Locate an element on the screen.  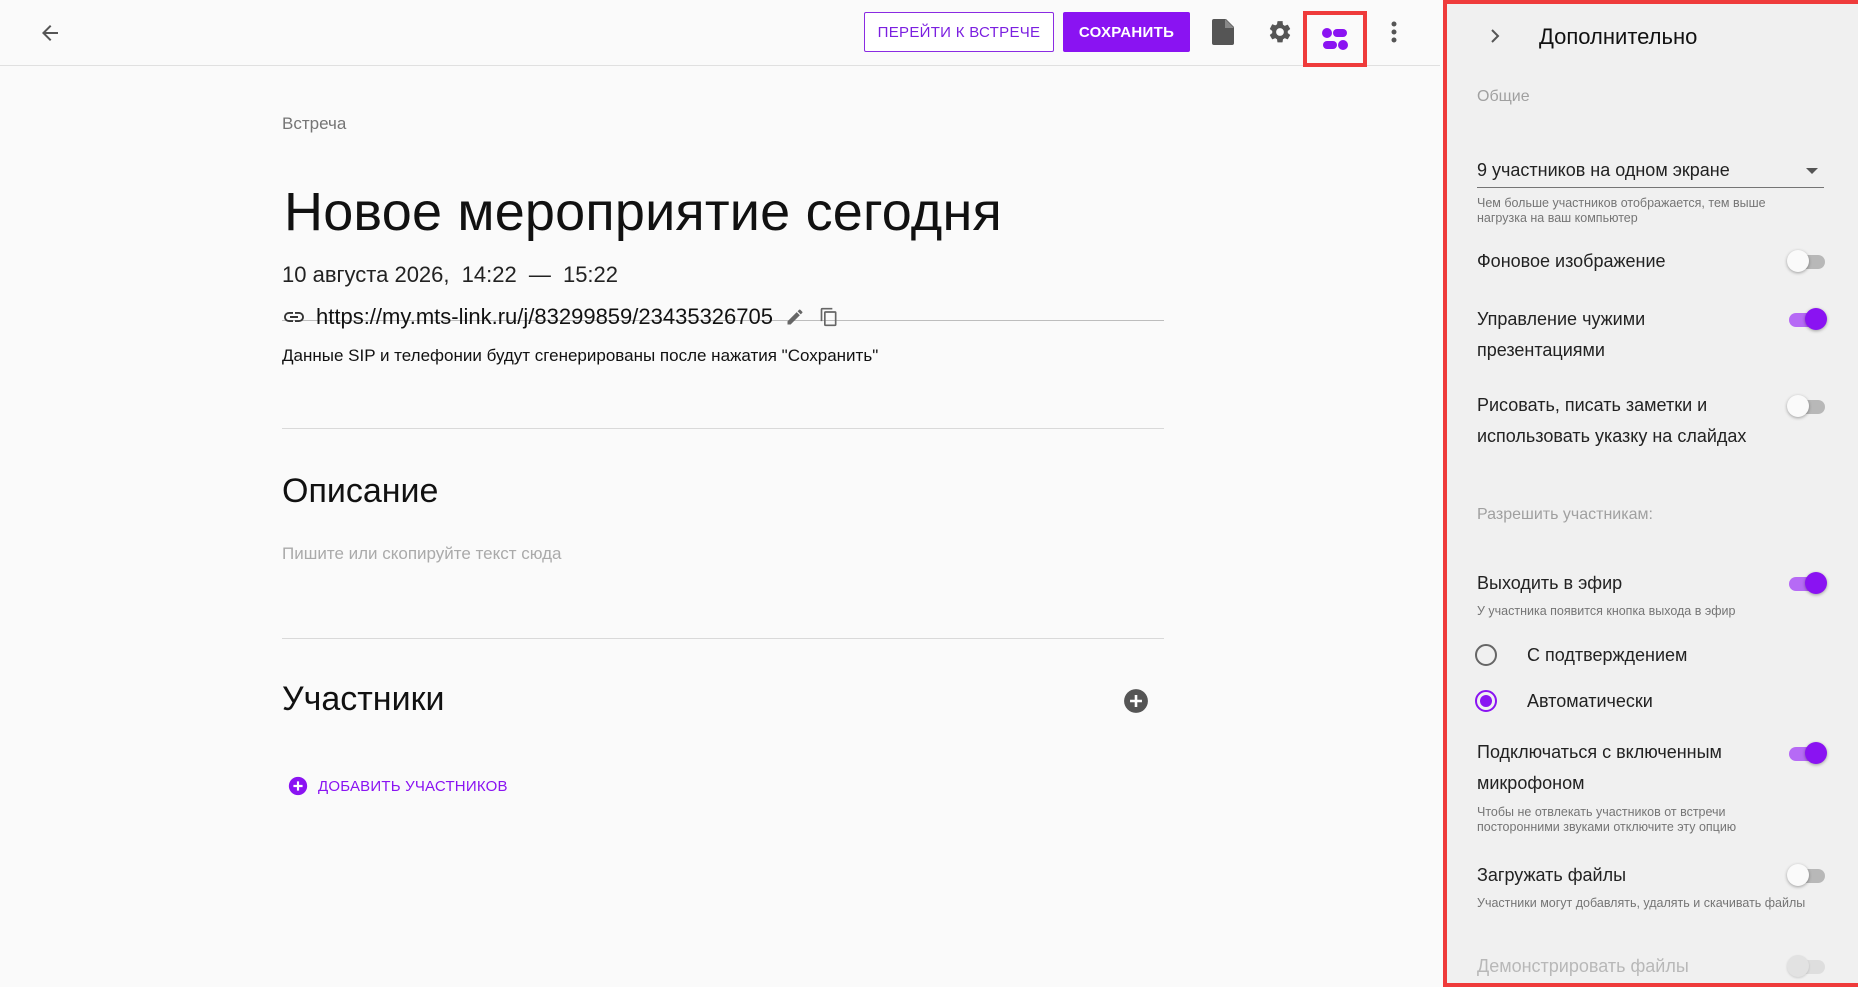
radio-automatic: Автоматически is located at coordinates (1564, 701).